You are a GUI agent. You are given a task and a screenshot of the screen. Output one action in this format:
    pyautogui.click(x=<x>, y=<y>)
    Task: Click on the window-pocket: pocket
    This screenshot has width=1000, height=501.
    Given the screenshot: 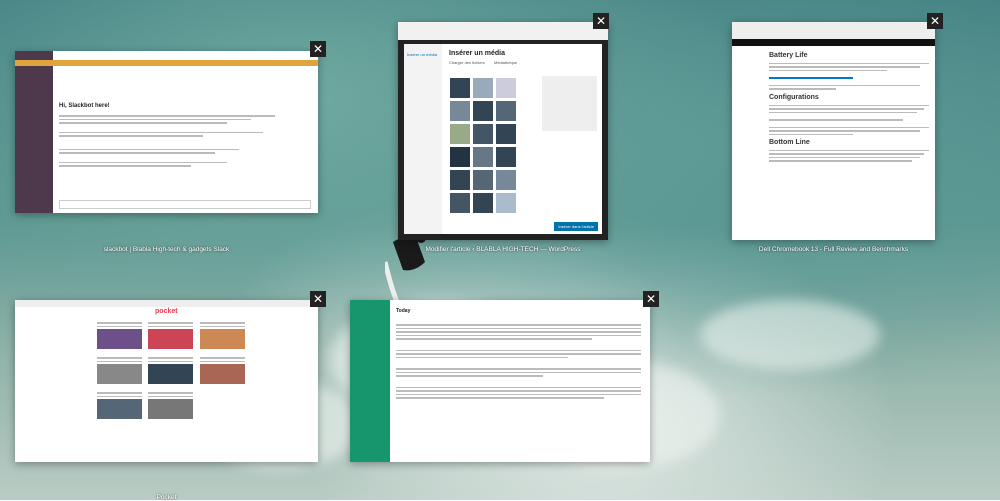 What is the action you would take?
    pyautogui.click(x=166, y=381)
    